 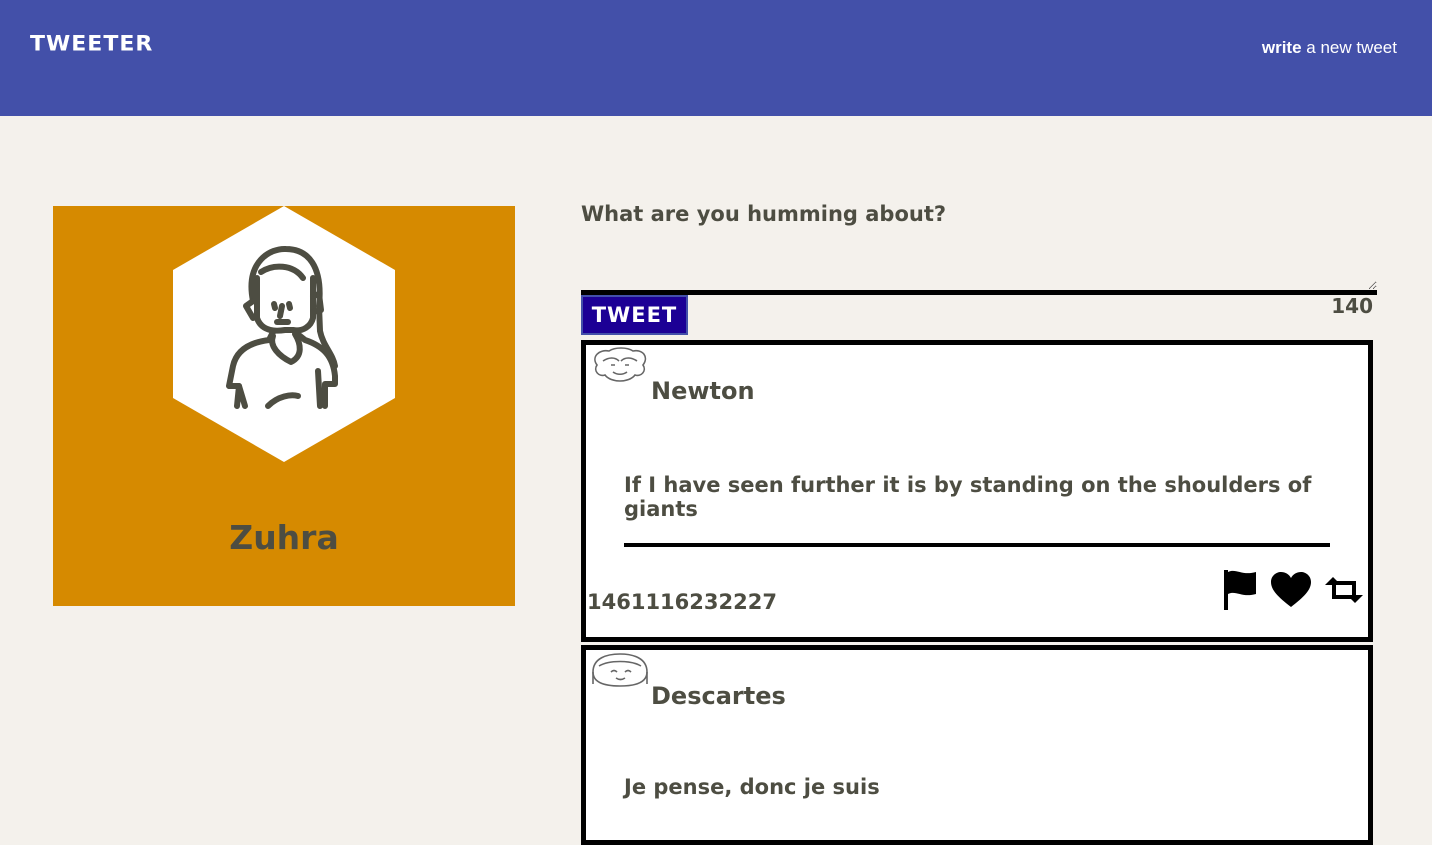 What do you see at coordinates (977, 745) in the screenshot?
I see `tweet-card: Descartes Je pense, donc je suis` at bounding box center [977, 745].